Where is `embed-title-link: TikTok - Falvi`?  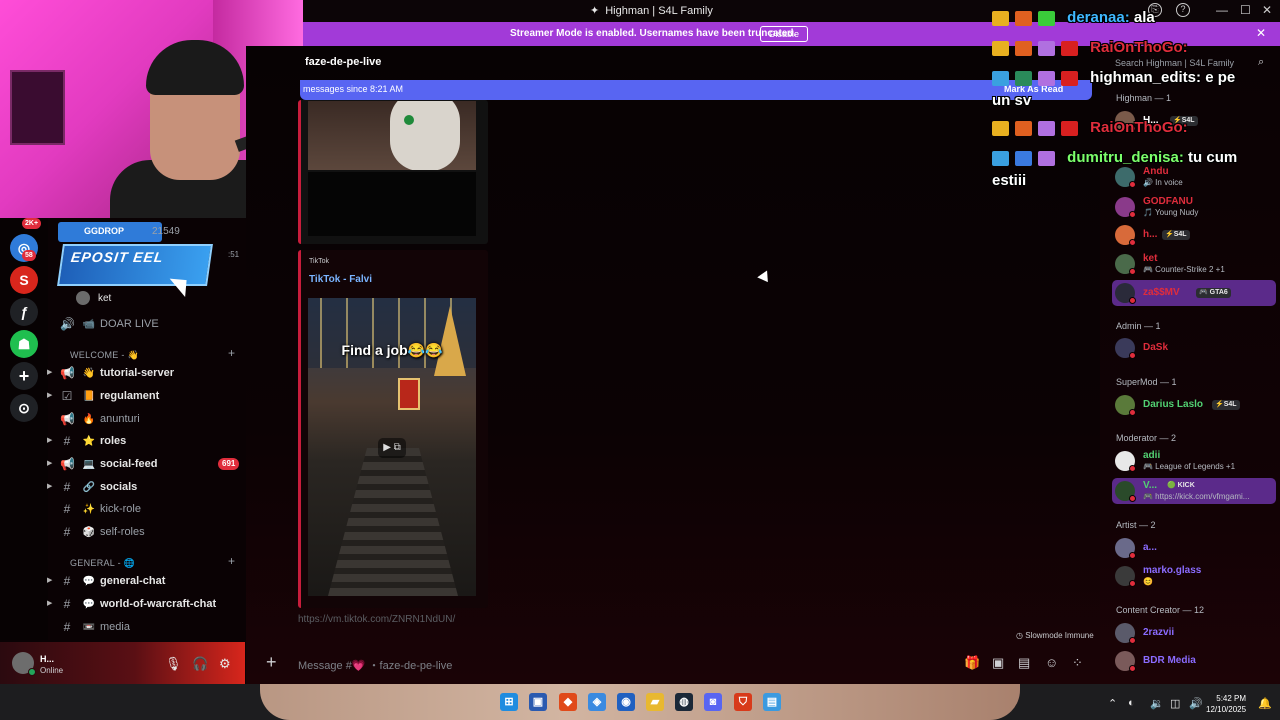 embed-title-link: TikTok - Falvi is located at coordinates (340, 279).